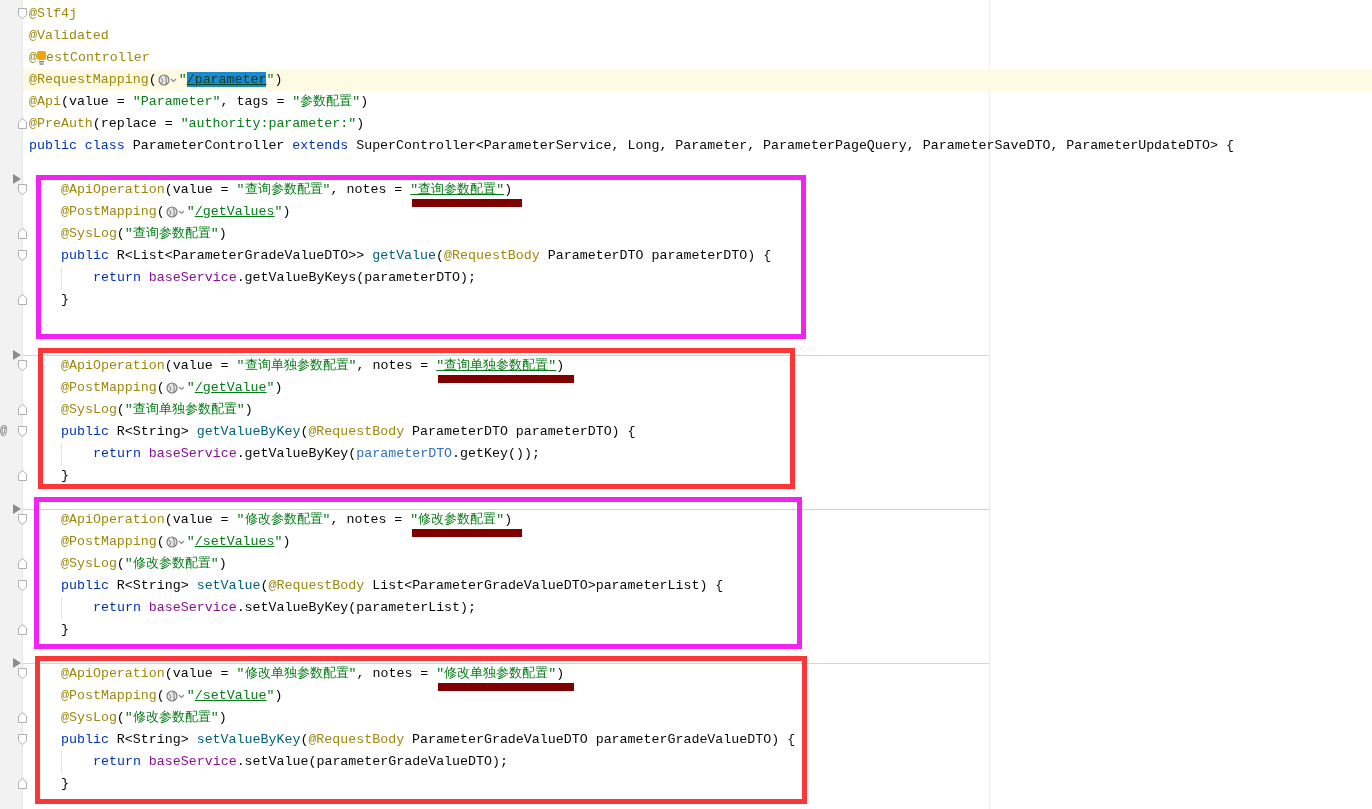 The width and height of the screenshot is (1372, 809). I want to click on code-line: return baseService.setValueByKey(parameterList);, so click(285, 608).